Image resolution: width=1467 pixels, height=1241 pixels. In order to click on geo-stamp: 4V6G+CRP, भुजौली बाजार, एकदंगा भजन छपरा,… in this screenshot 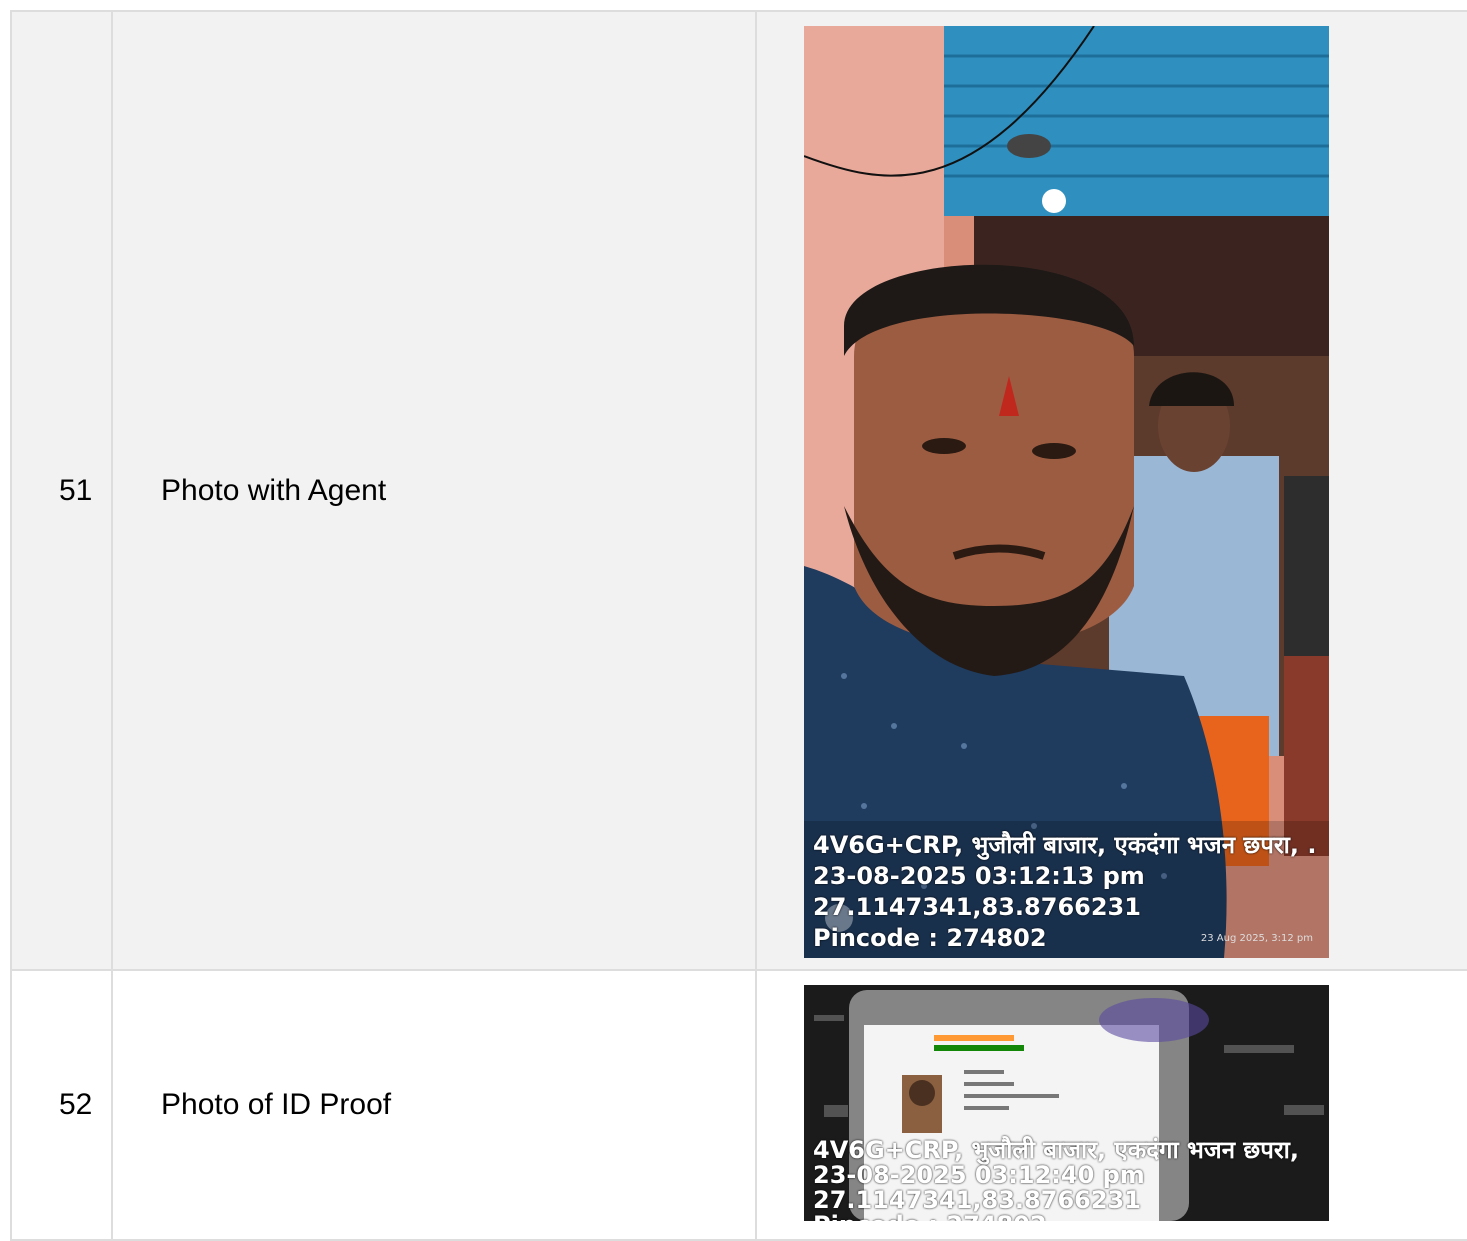, I will do `click(1056, 1179)`.